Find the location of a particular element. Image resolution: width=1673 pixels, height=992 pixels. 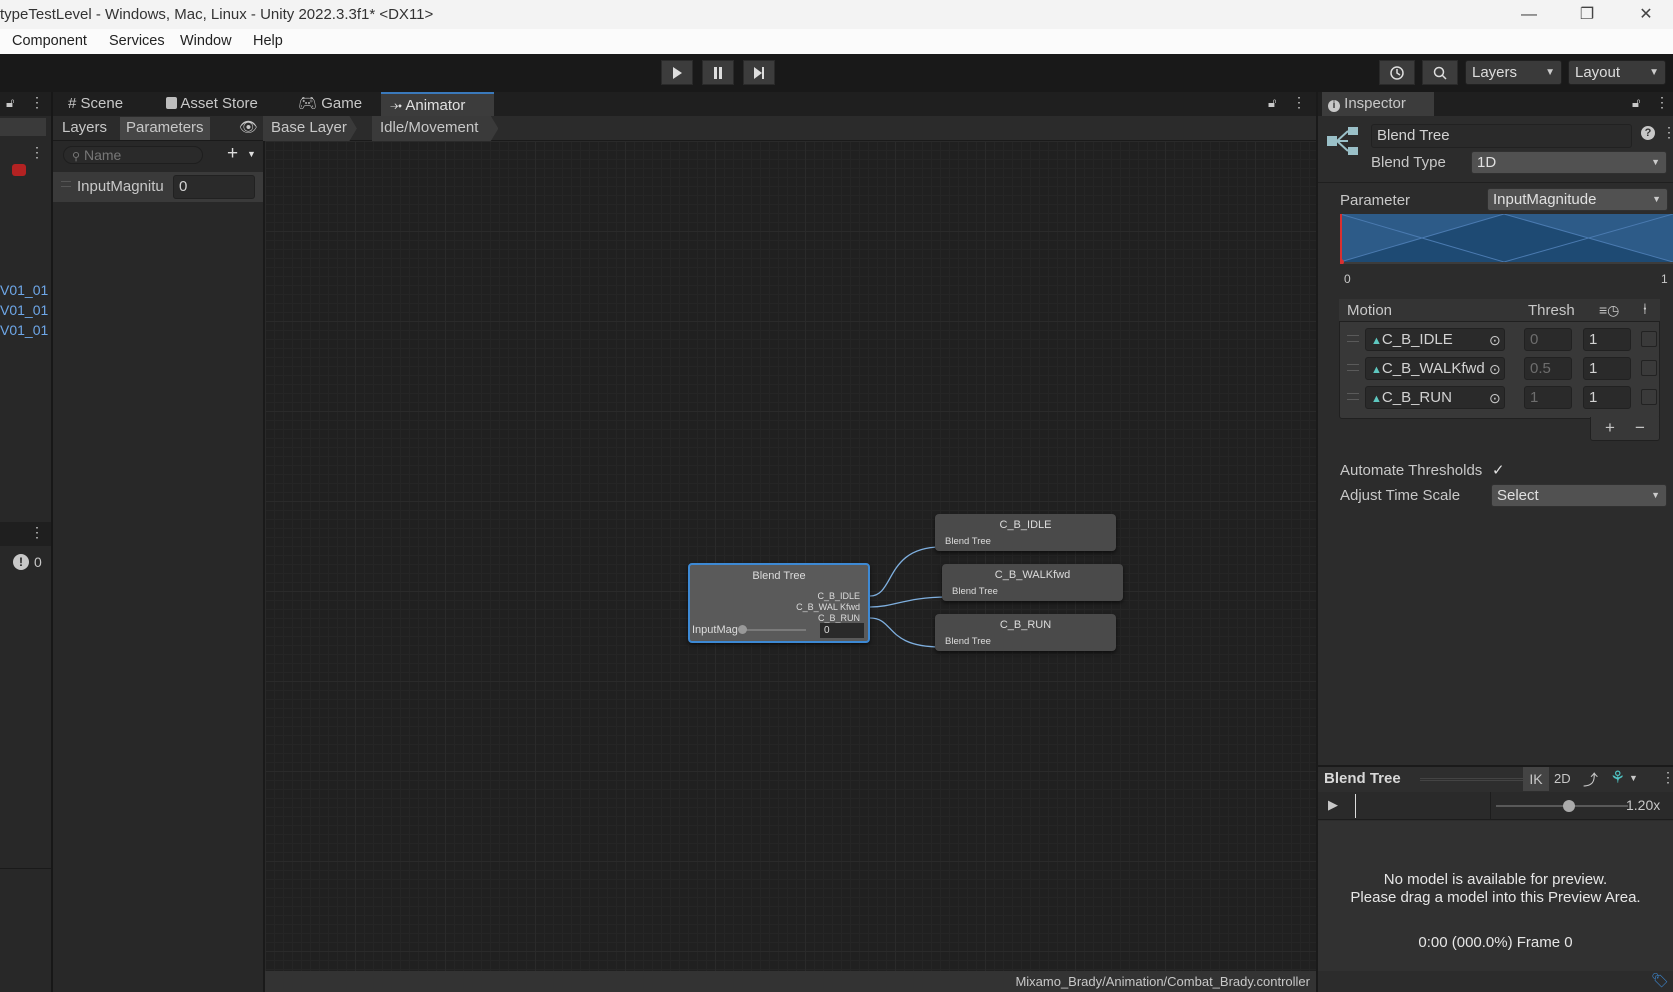

breadcrumb-idle-movement: Idle/Movement is located at coordinates (435, 128).